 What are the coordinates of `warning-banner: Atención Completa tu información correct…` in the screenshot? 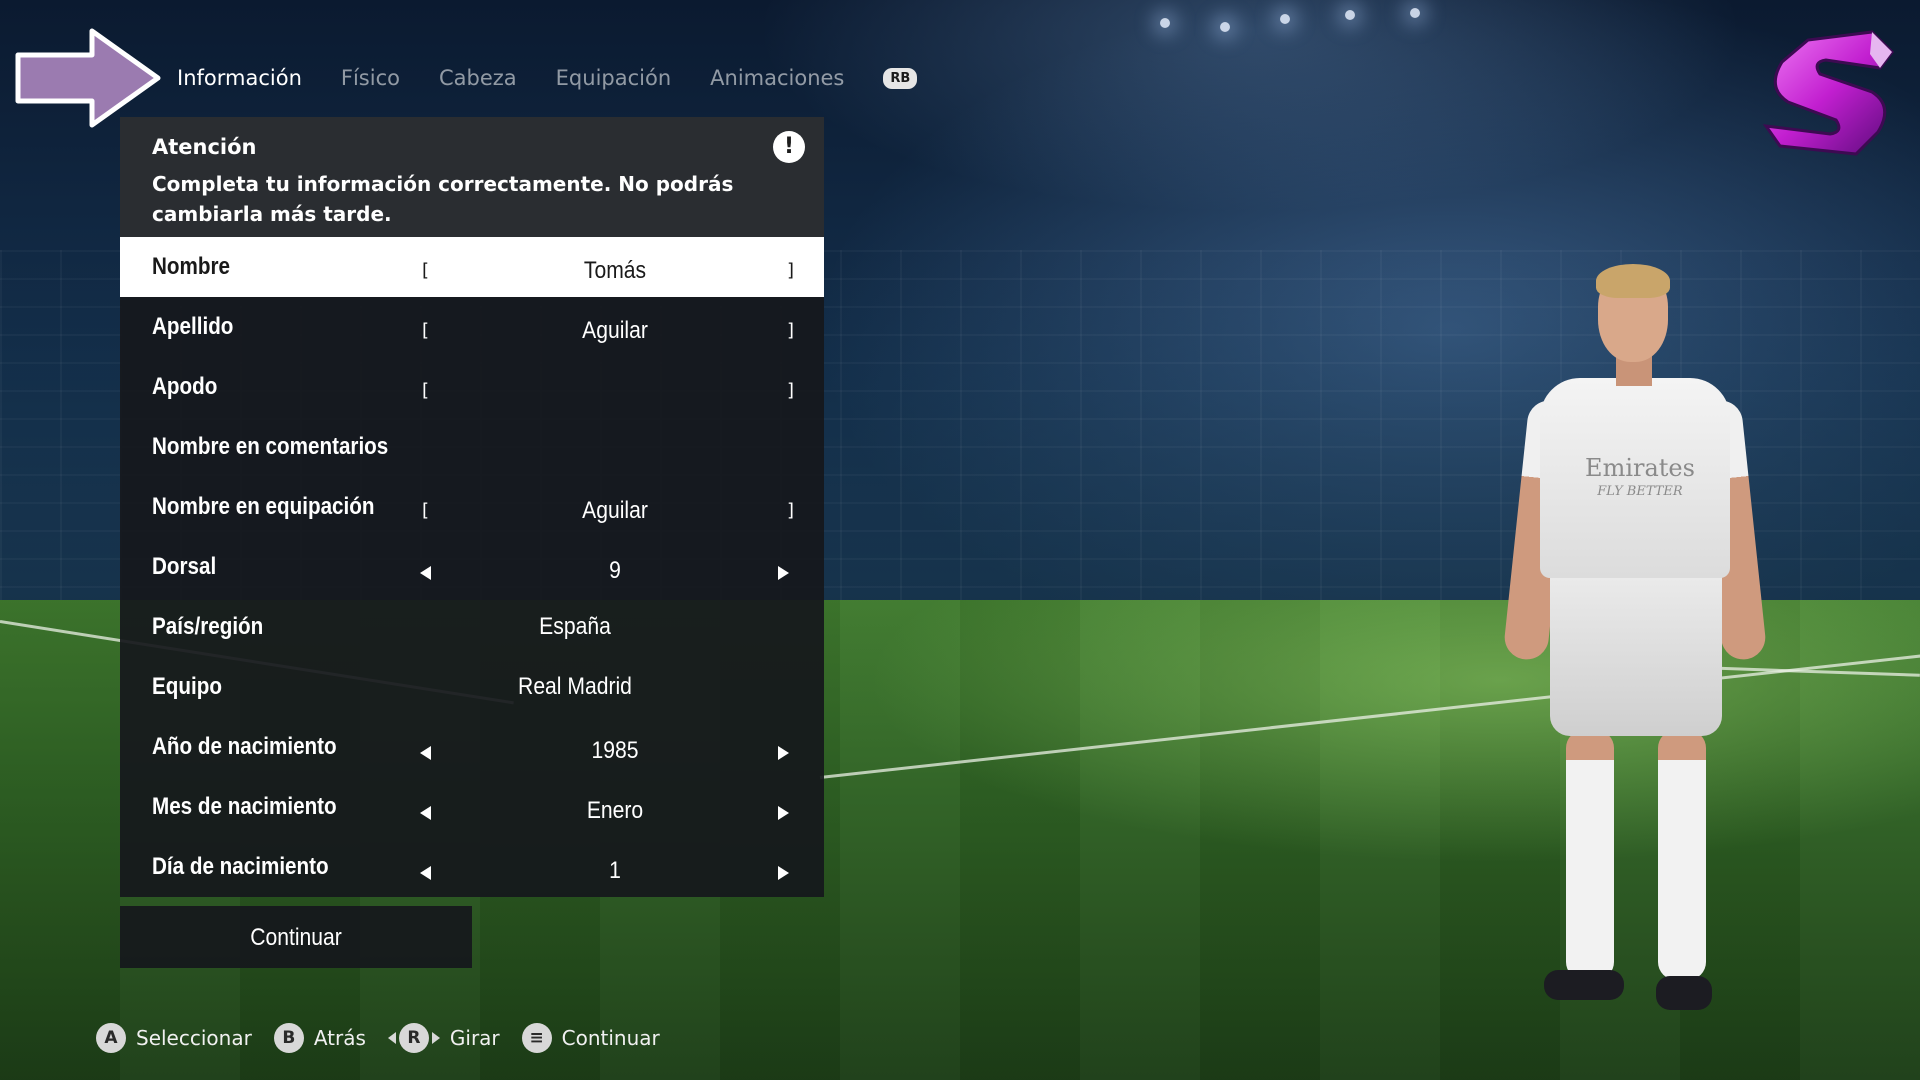 It's located at (472, 177).